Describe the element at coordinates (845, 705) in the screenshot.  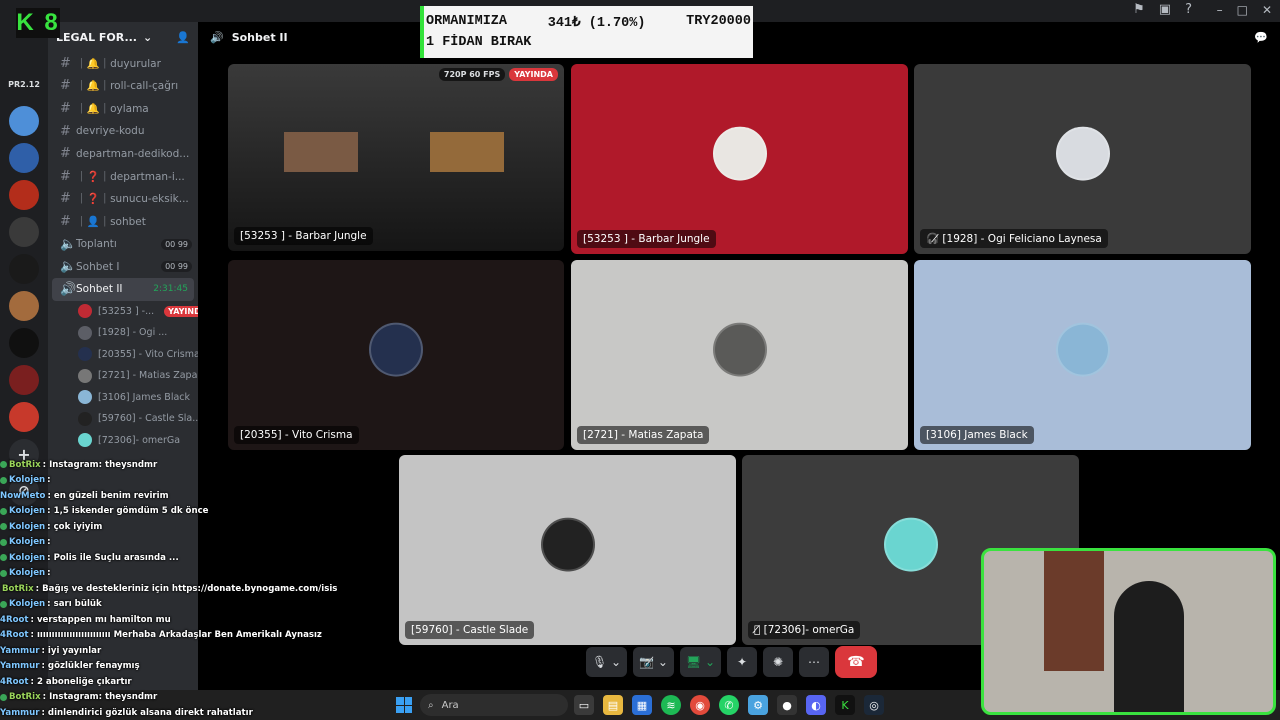
I see `kick-icon: K` at that location.